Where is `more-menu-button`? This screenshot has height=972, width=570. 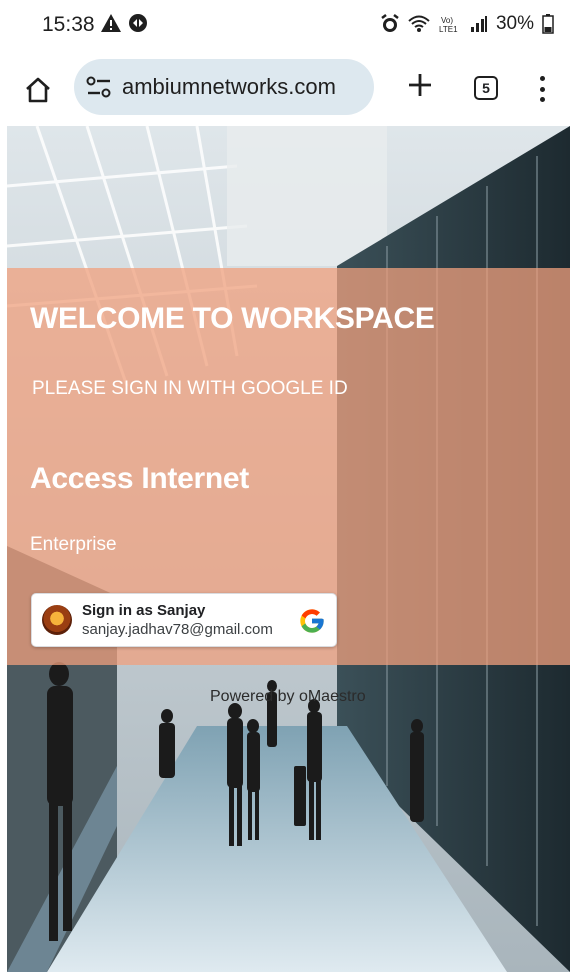
more-menu-button is located at coordinates (542, 89).